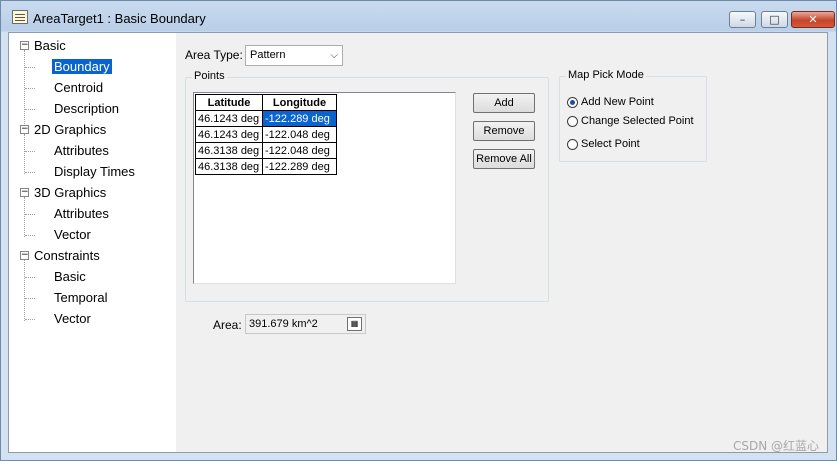  I want to click on maximize-button: □, so click(774, 19).